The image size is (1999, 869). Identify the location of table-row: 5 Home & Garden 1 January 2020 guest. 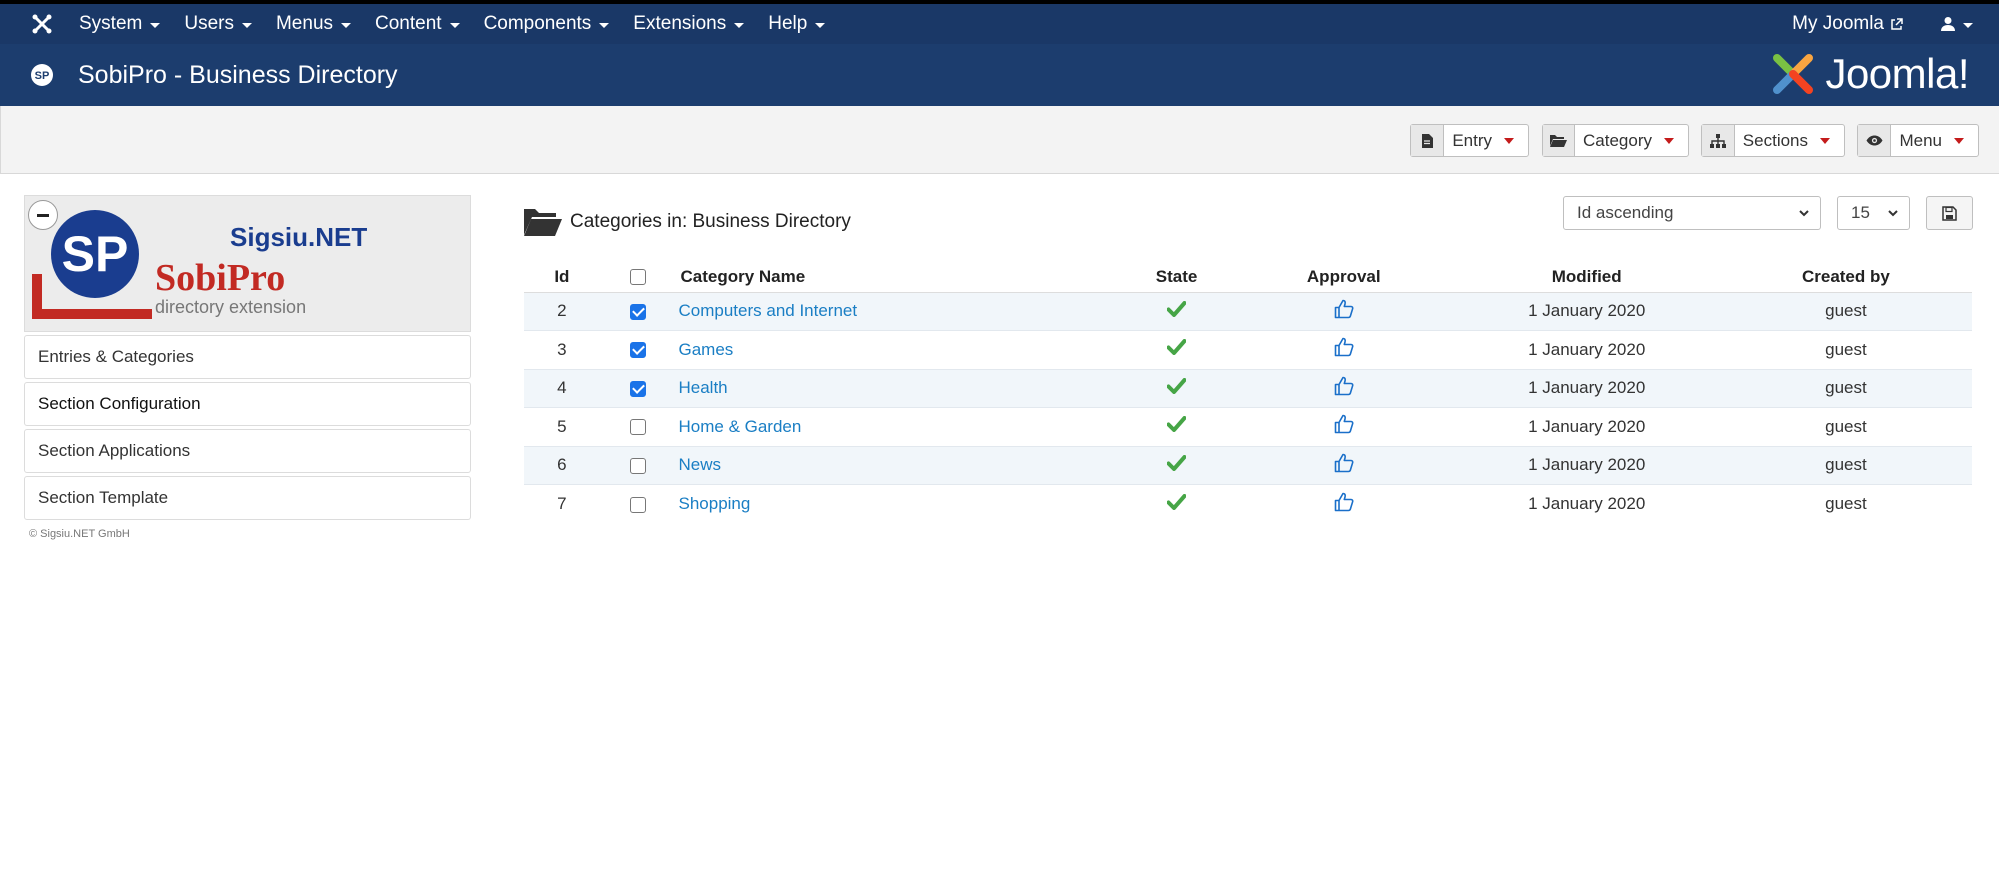
(1248, 426).